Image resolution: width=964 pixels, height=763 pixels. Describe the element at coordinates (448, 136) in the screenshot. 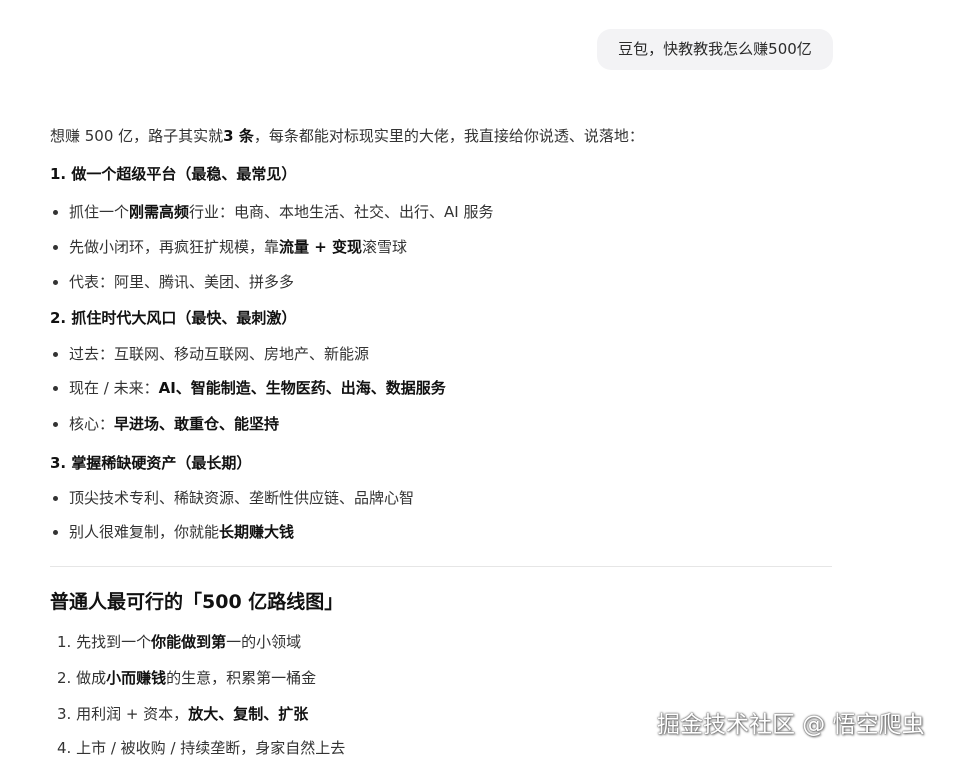

I see `intro-part-3: ，每条都能对标现实里的大佬，我直接给你说透、说落地：` at that location.